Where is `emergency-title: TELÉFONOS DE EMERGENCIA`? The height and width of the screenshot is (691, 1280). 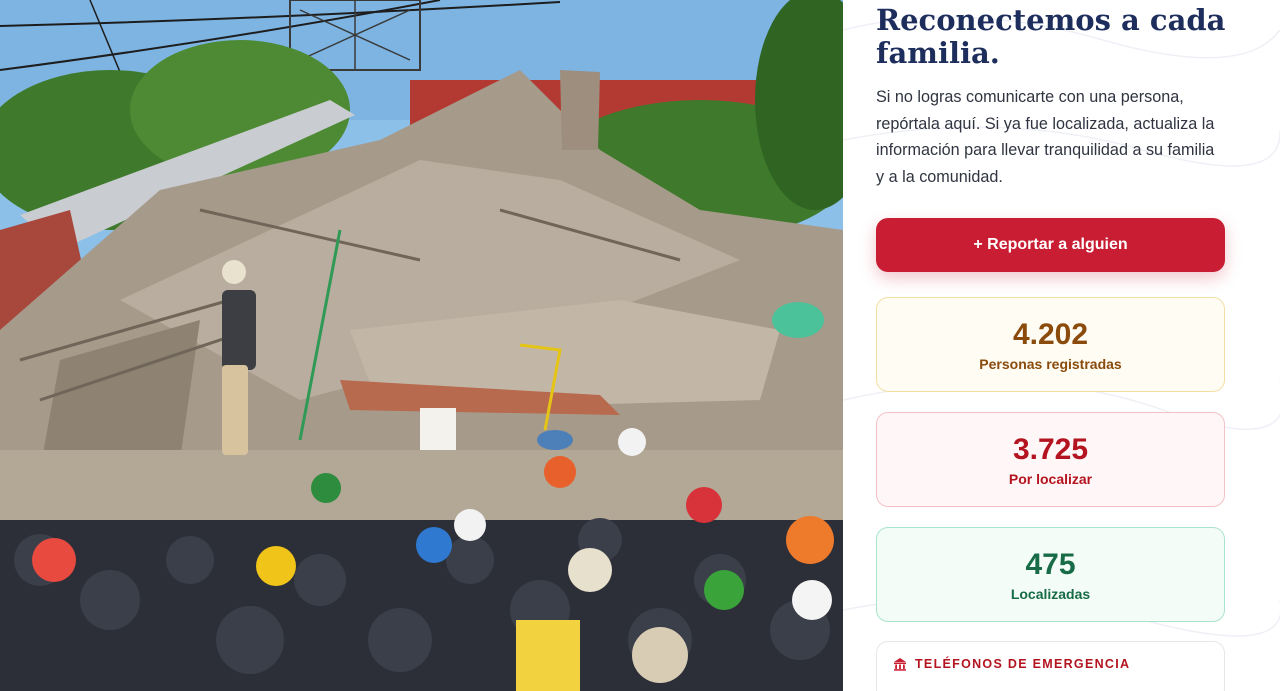
emergency-title: TELÉFONOS DE EMERGENCIA is located at coordinates (1023, 664).